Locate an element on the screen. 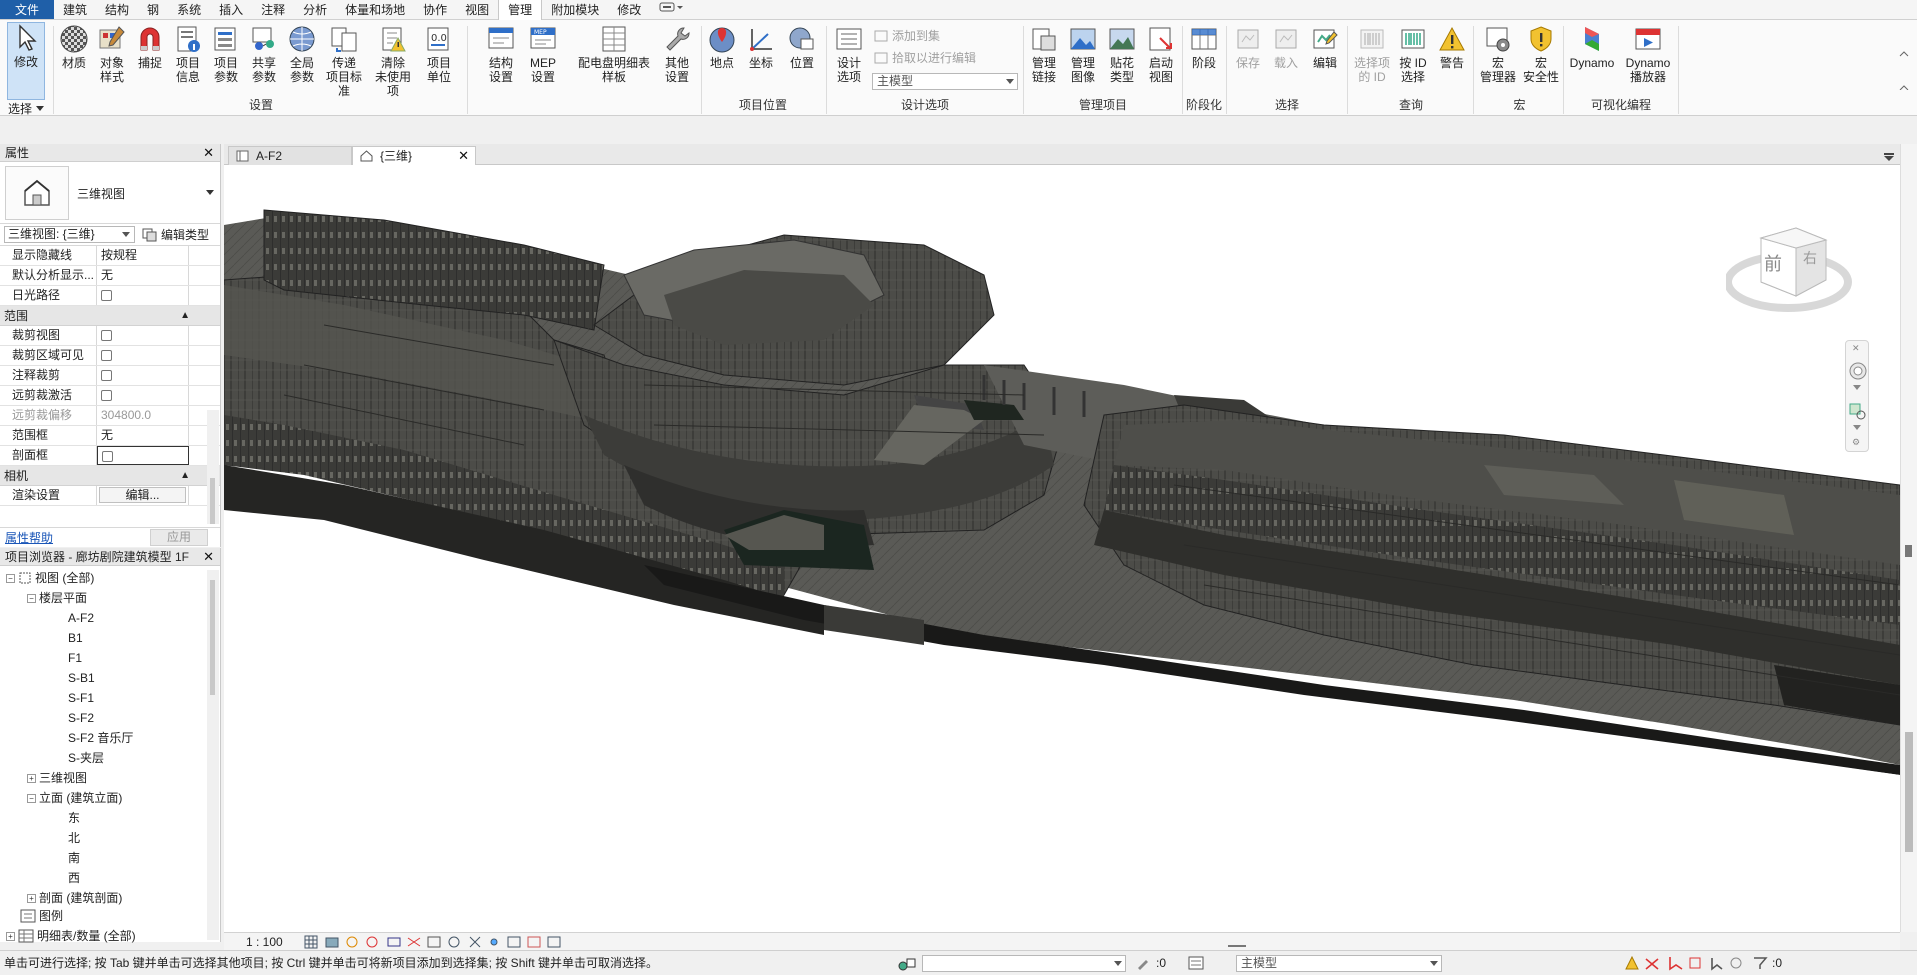 The image size is (1917, 975). tree-3d-views: + 三维视图 is located at coordinates (57, 778).